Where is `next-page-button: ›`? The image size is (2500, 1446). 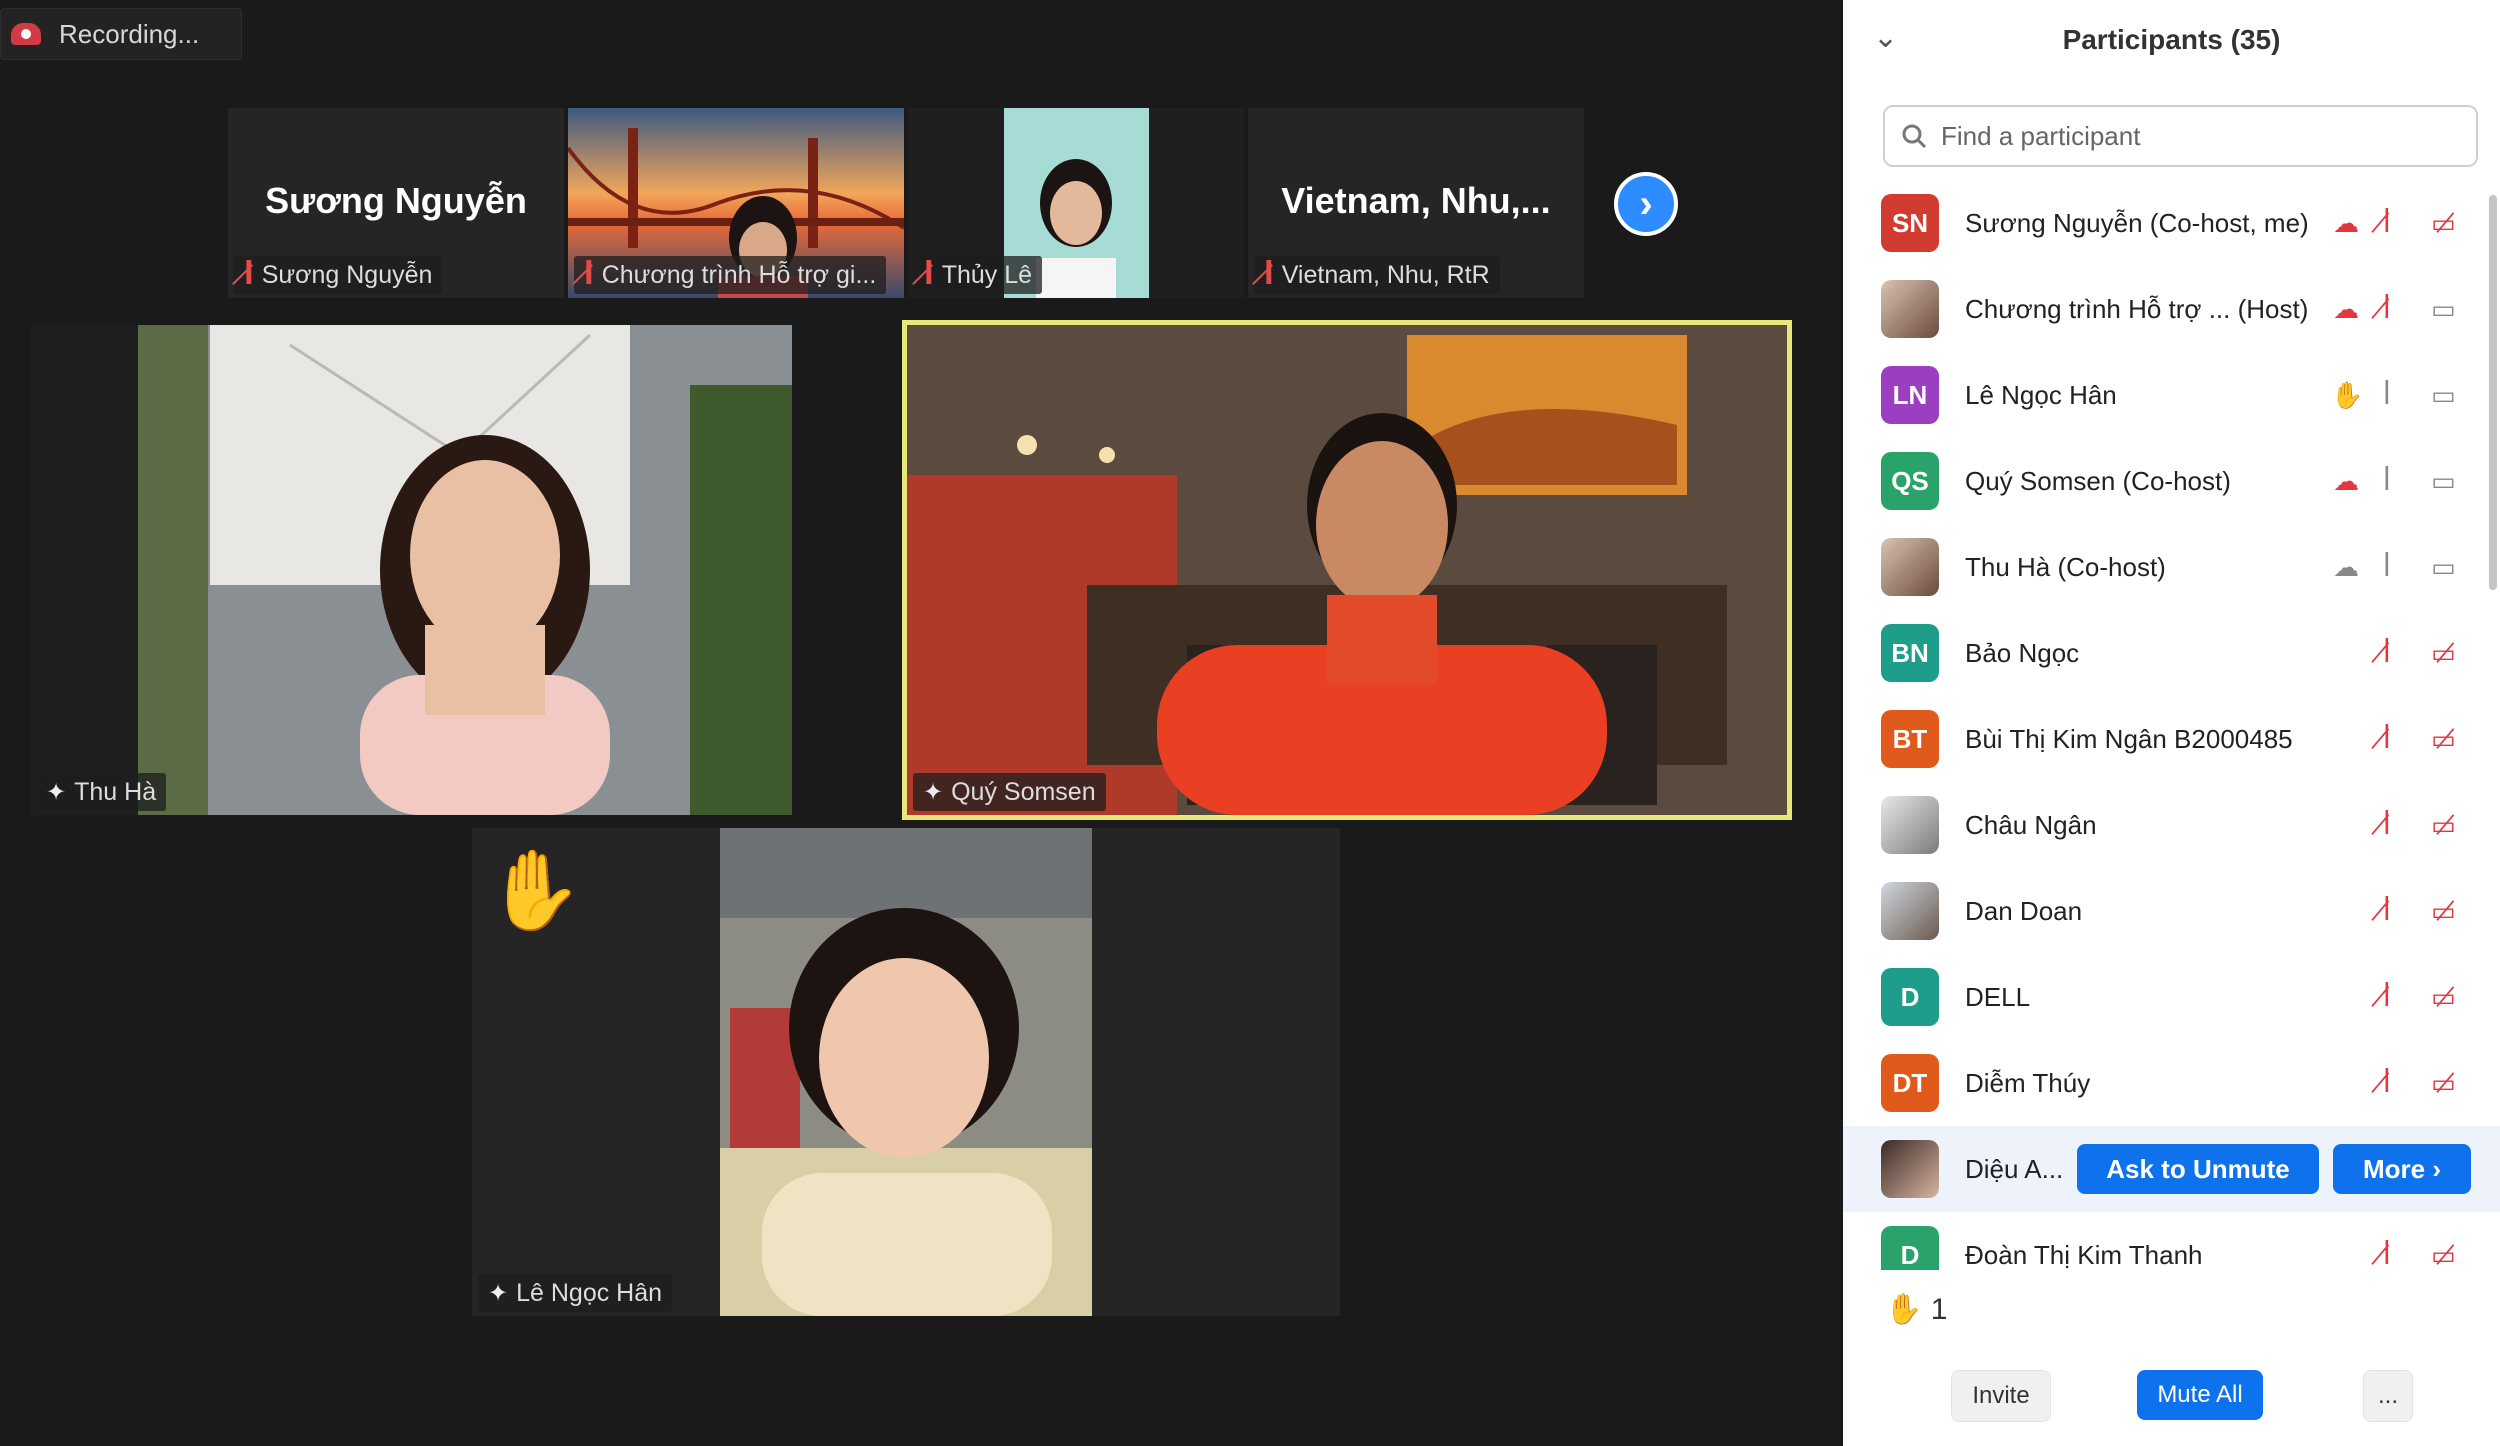 next-page-button: › is located at coordinates (1646, 204).